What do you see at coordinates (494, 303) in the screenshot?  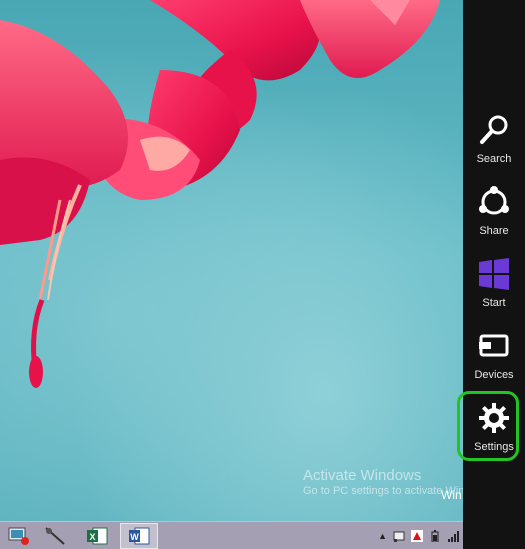 I see `charm-label: Start` at bounding box center [494, 303].